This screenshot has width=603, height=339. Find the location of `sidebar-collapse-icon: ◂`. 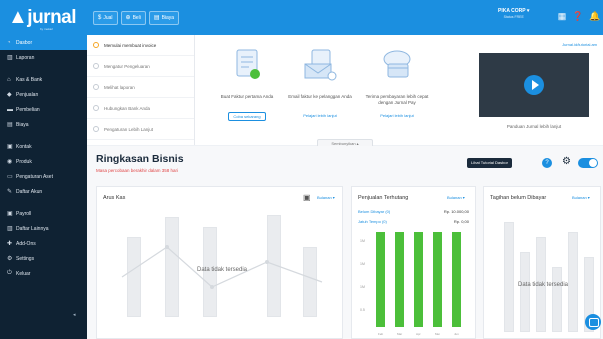

sidebar-collapse-icon: ◂ is located at coordinates (74, 315).